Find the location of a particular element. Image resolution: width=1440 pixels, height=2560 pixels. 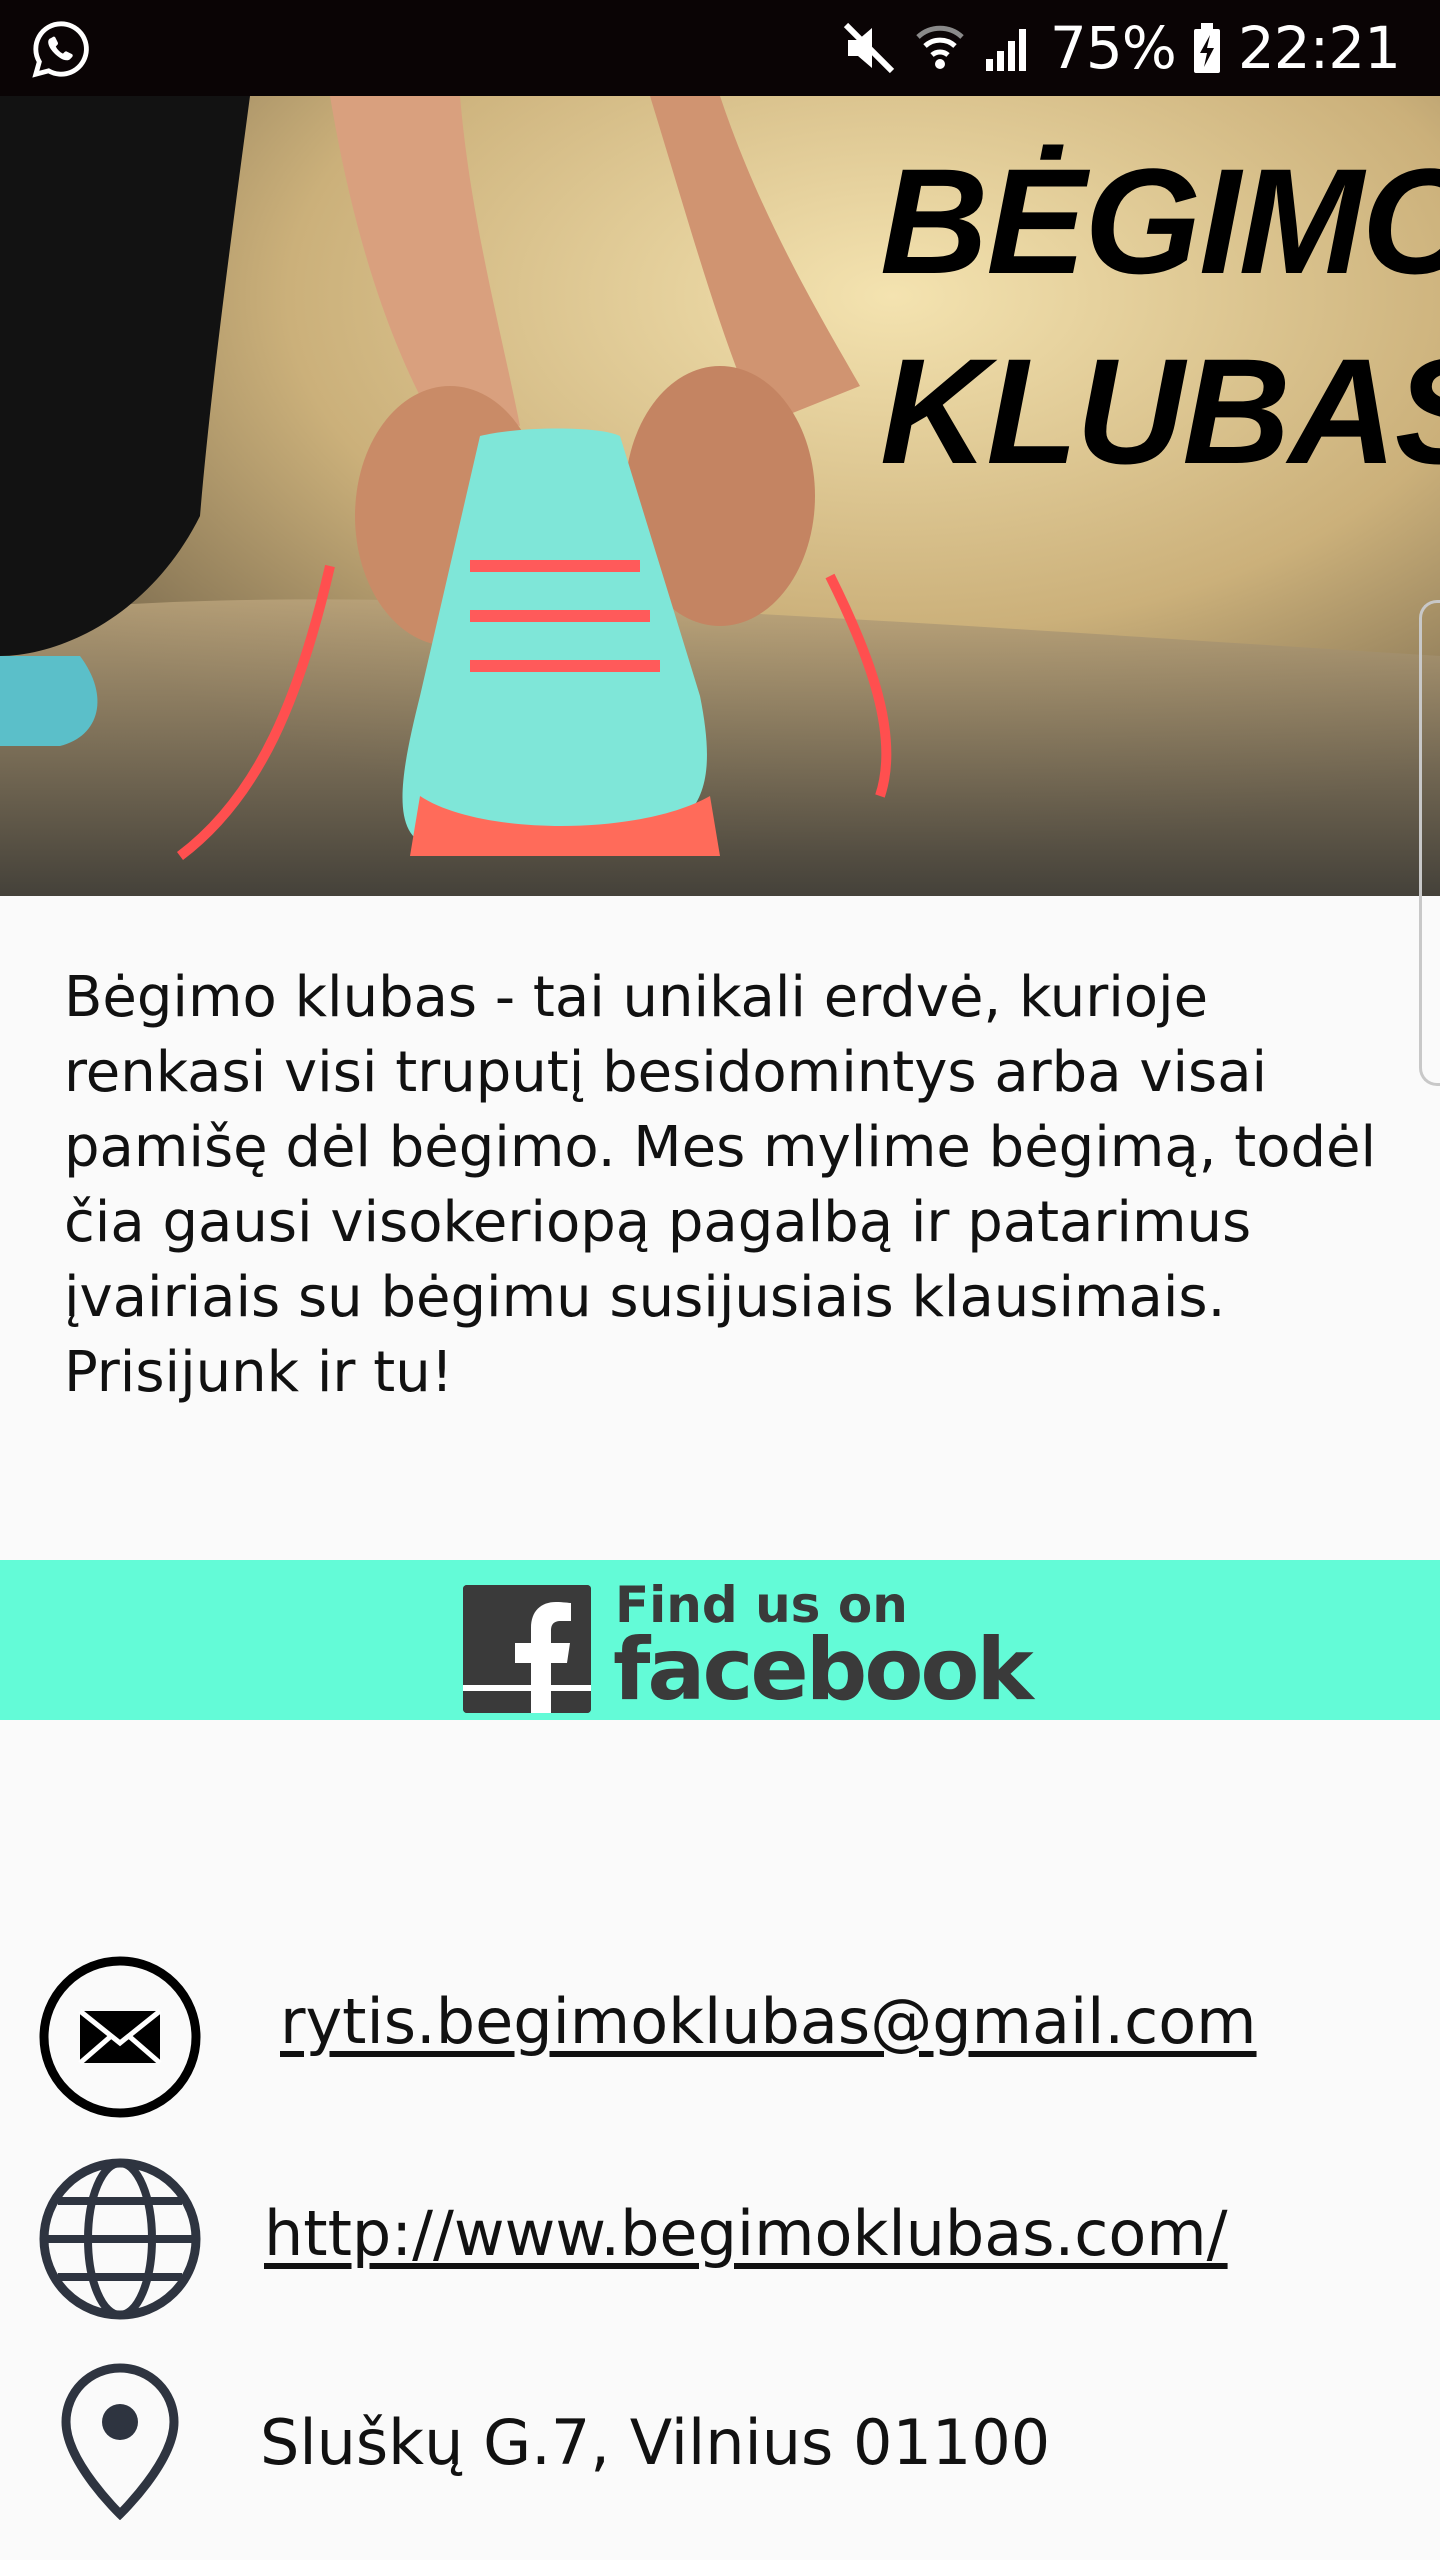

hero-title-line1: BĖGIMO is located at coordinates (1160, 221).